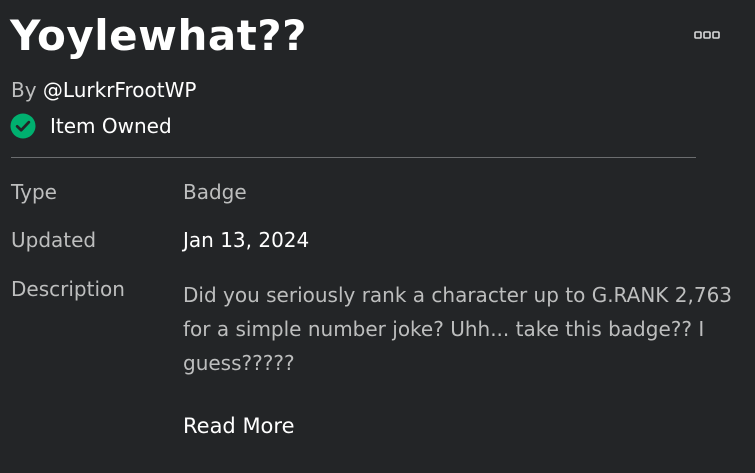 This screenshot has width=755, height=473. I want to click on creator-link: @LurkrFrootWP, so click(119, 90).